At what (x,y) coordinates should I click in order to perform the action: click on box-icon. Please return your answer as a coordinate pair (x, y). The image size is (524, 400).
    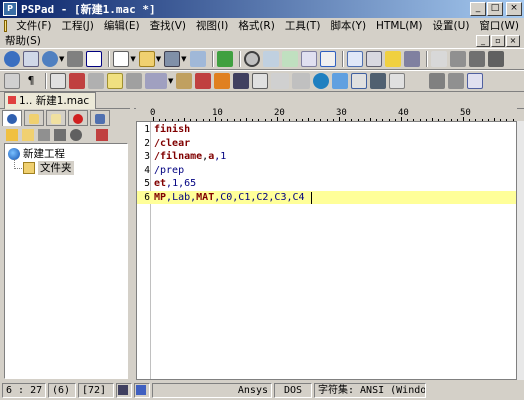
    Looking at the image, I should click on (222, 81).